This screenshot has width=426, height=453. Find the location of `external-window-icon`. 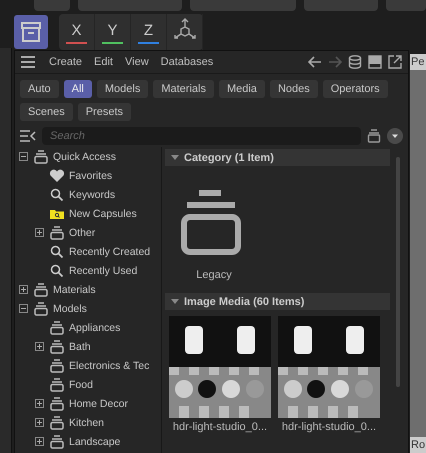

external-window-icon is located at coordinates (395, 62).